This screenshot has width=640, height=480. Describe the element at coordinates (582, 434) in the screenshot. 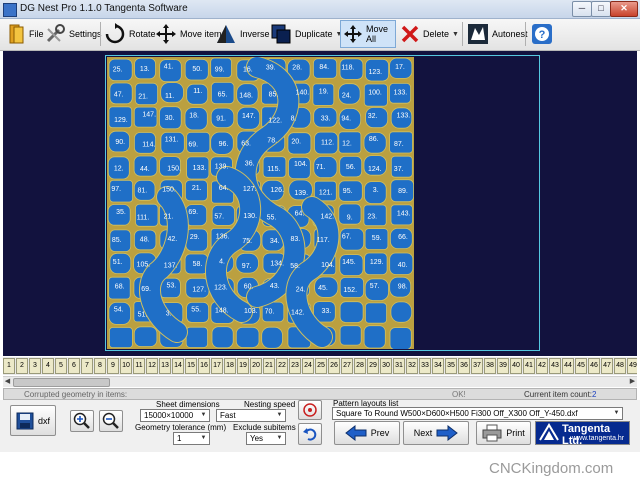

I see `tangenta-logo: Tangenta Ltd. www.tangenta.hr` at that location.